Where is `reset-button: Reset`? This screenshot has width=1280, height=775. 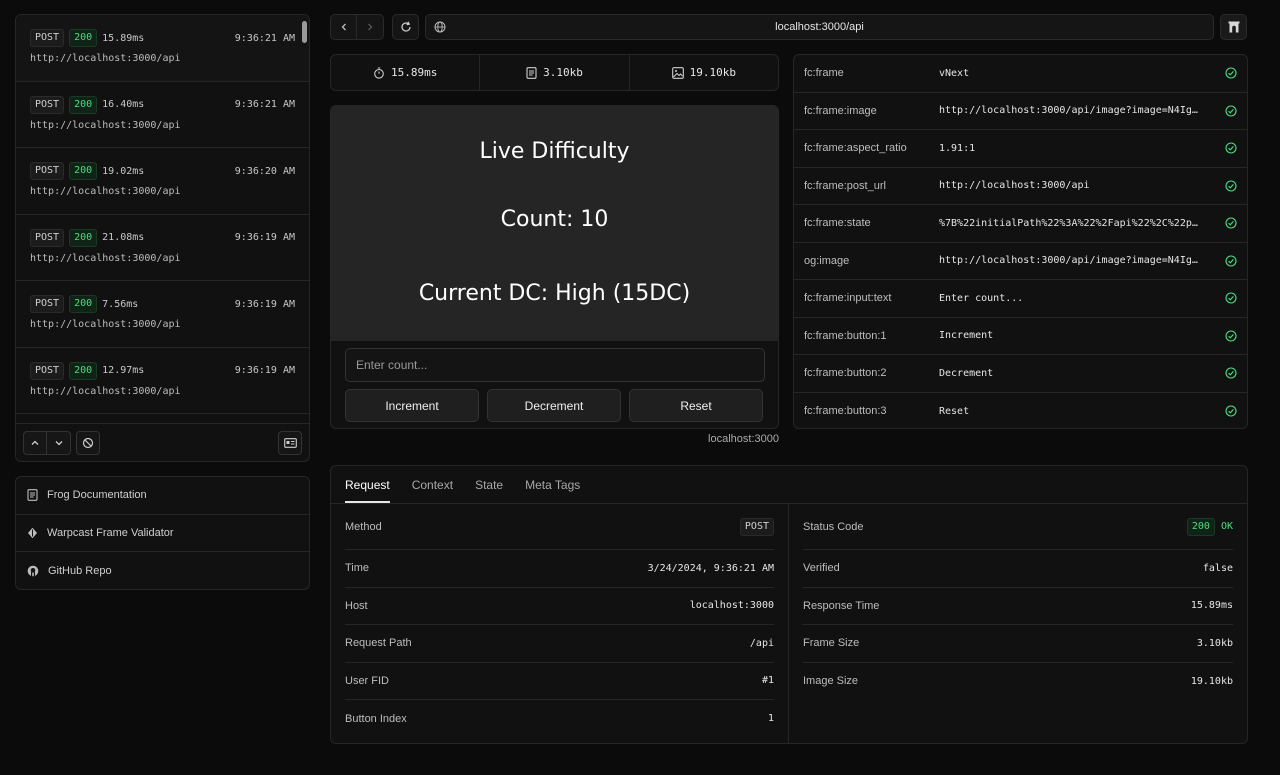
reset-button: Reset is located at coordinates (696, 405).